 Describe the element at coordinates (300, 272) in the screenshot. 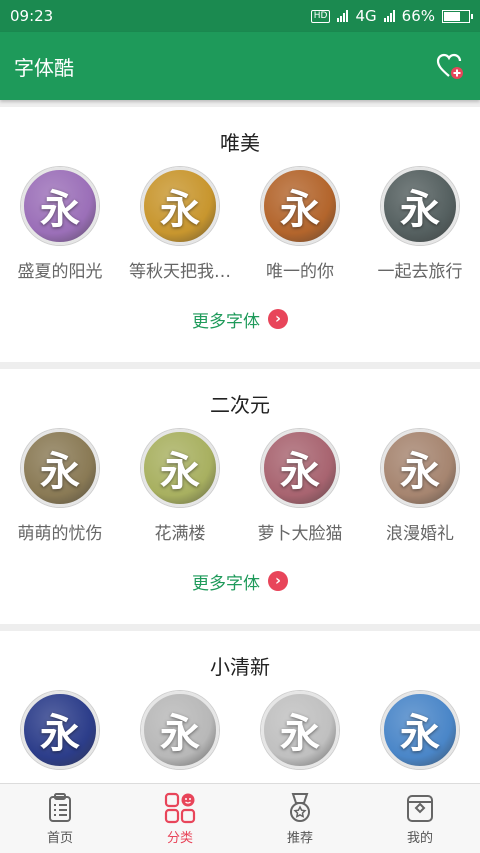

I see `font-name: 唯一的你` at that location.